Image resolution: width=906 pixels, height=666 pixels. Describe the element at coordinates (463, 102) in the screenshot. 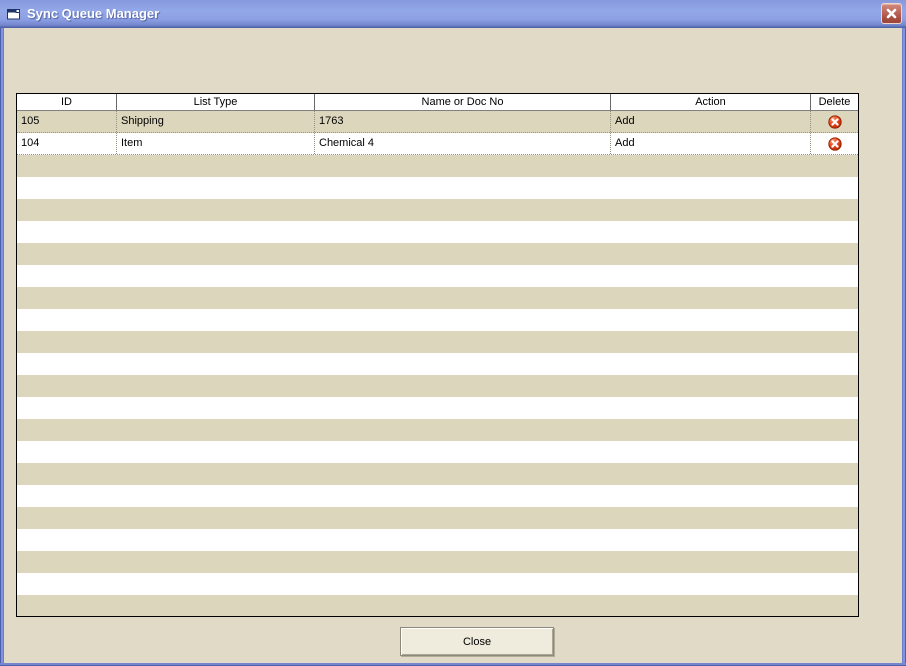

I see `column-header-name-or-doc-no: Name or Doc No` at that location.